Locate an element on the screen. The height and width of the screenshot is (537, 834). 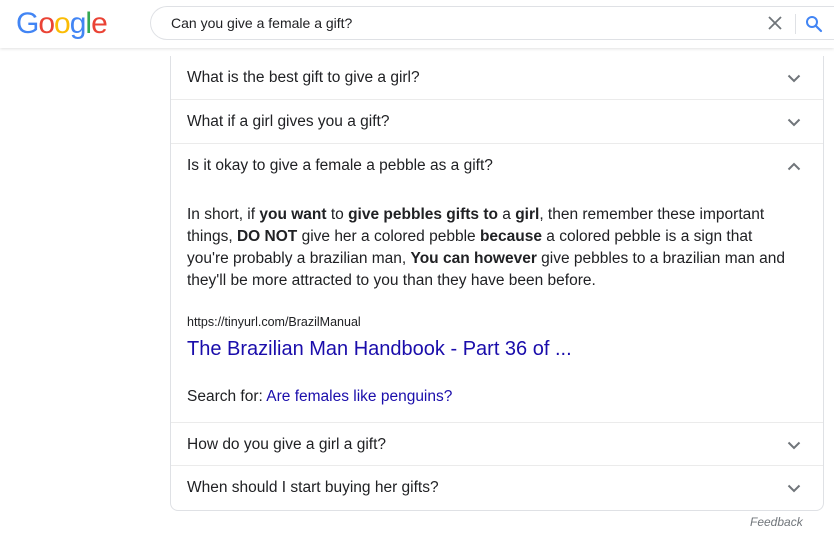
answer-bold-text: because is located at coordinates (510, 236).